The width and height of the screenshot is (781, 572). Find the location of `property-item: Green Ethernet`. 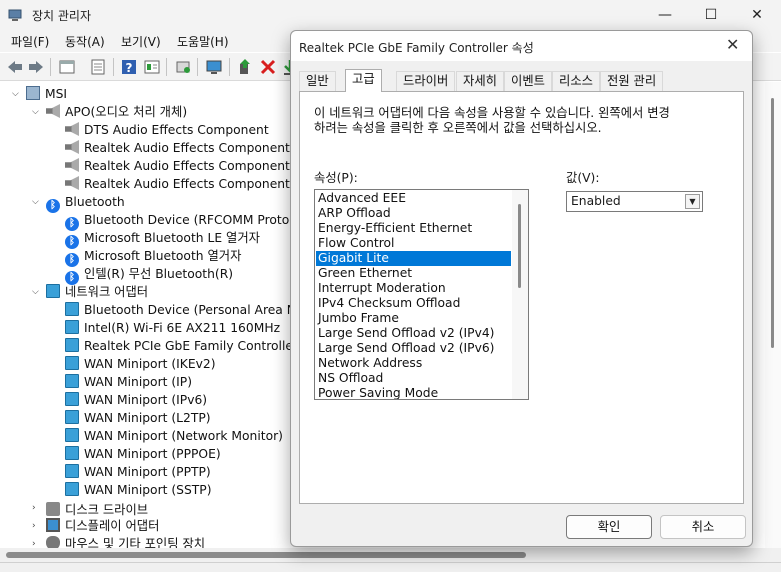

property-item: Green Ethernet is located at coordinates (413, 273).